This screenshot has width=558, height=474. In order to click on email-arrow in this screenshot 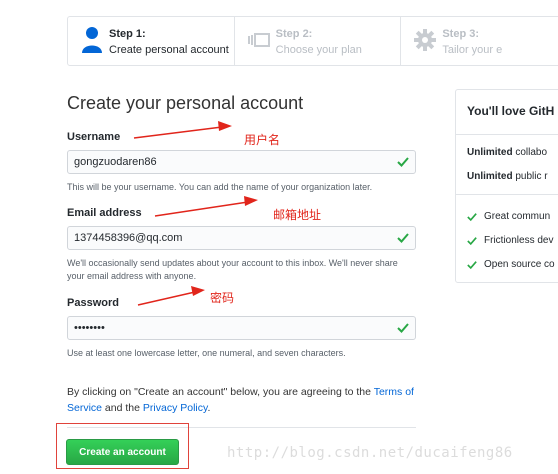, I will do `click(201, 209)`.